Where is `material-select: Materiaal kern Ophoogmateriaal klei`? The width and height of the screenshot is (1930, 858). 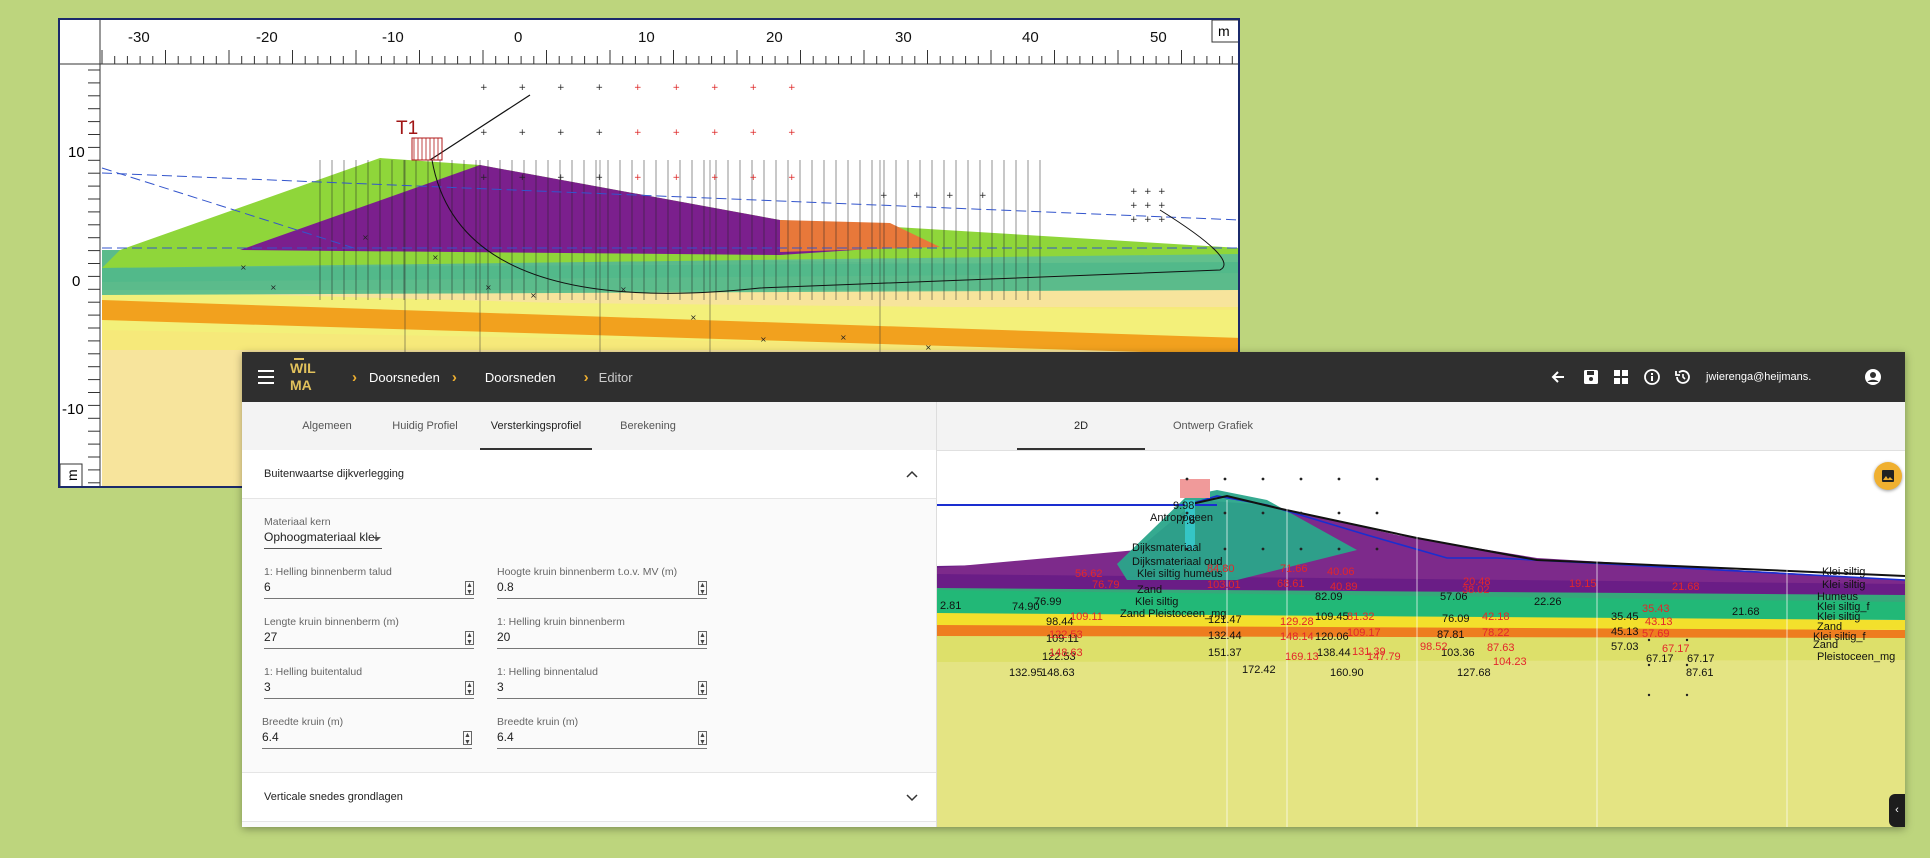
material-select: Materiaal kern Ophoogmateriaal klei is located at coordinates (323, 532).